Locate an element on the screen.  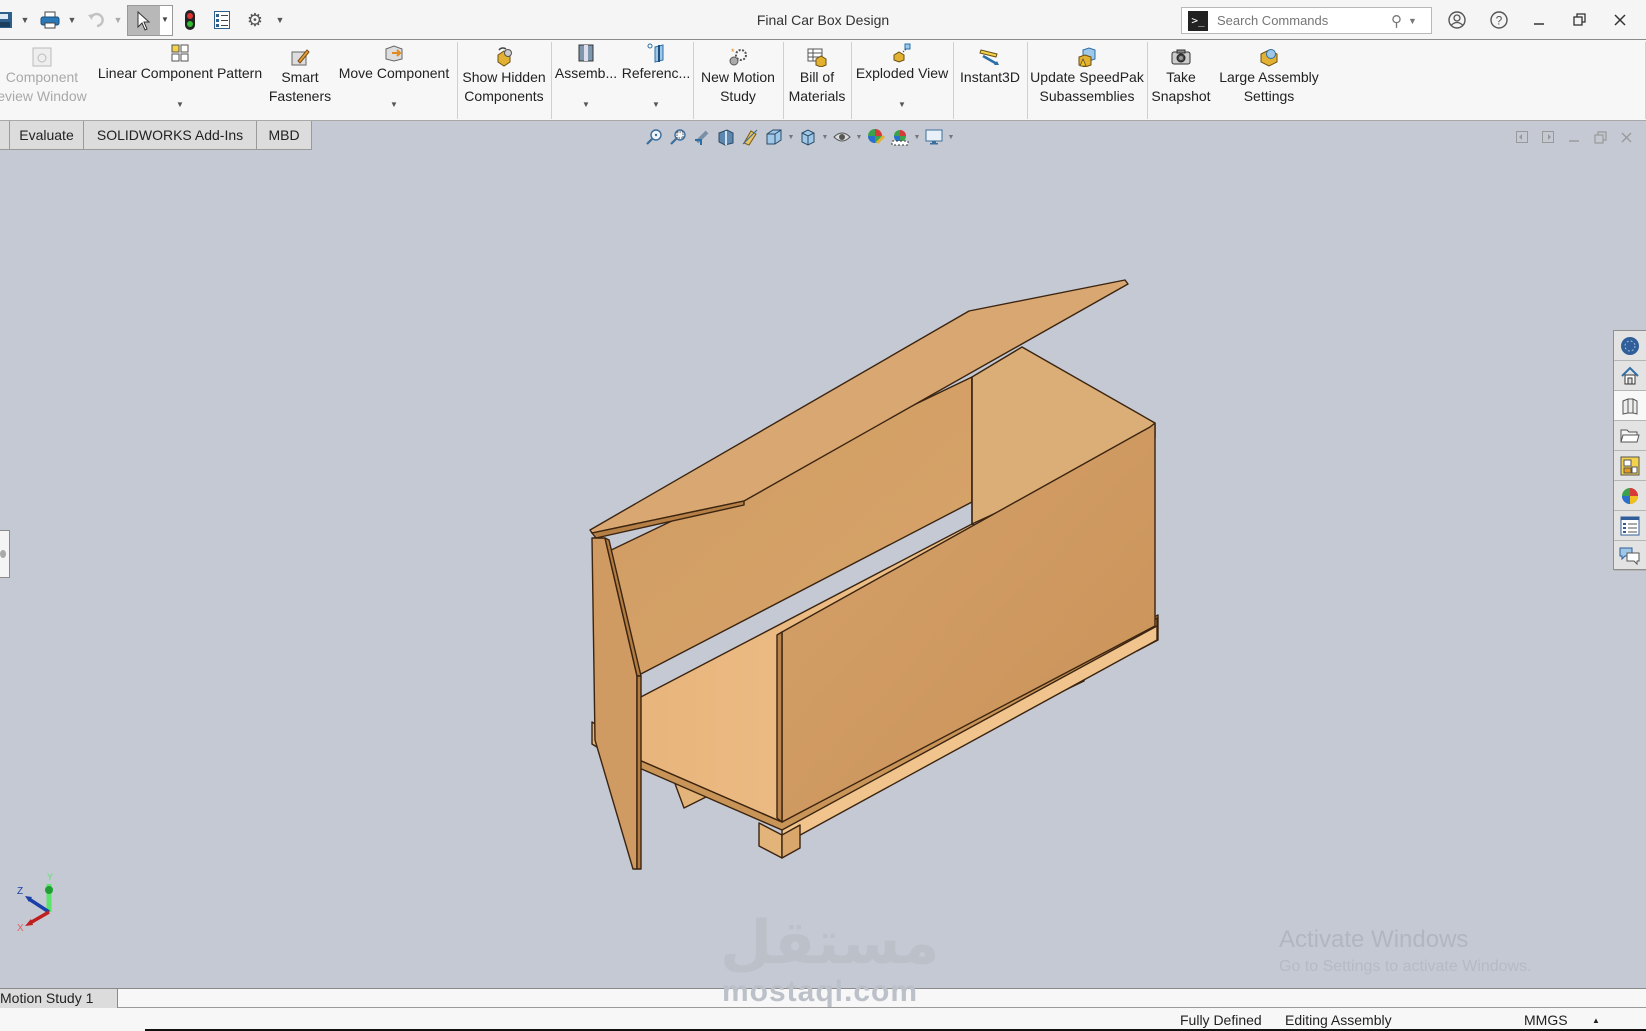
move-component-icon is located at coordinates (394, 53).